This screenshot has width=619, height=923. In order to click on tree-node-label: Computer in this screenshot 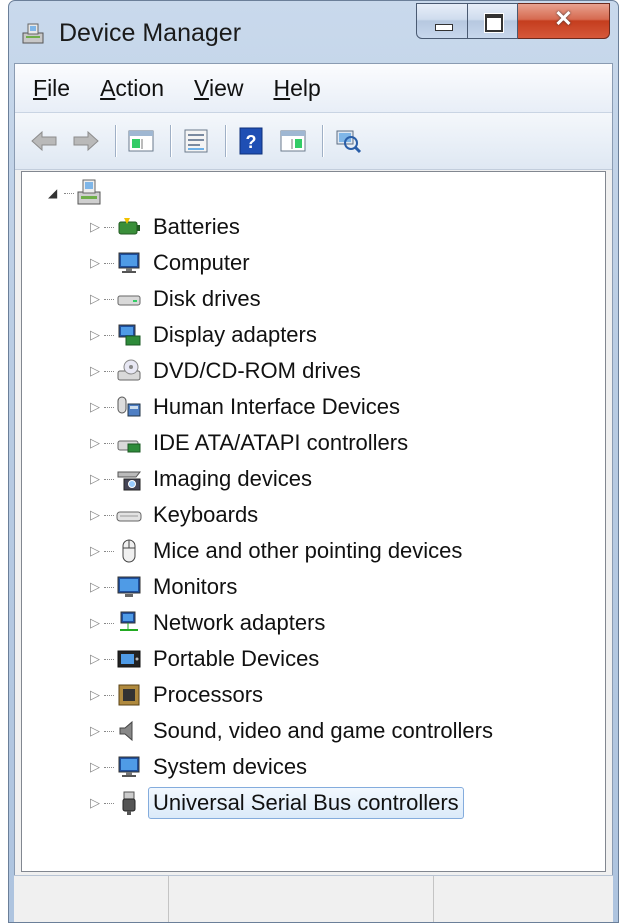, I will do `click(201, 262)`.